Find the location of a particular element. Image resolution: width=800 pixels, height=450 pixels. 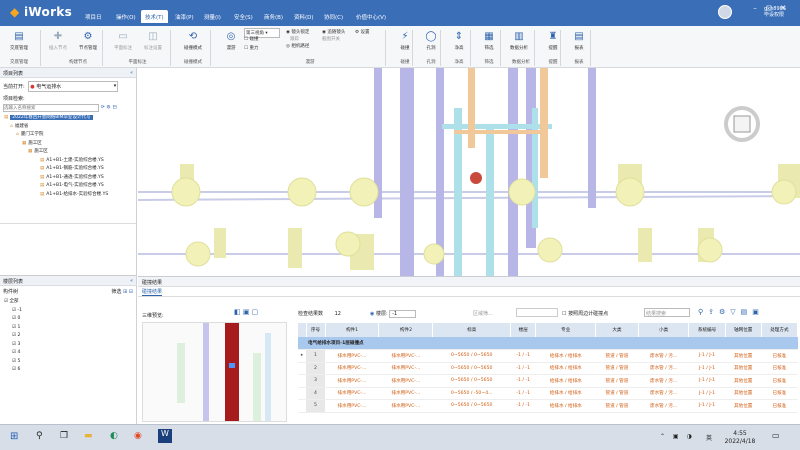

avatar is located at coordinates (725, 12).